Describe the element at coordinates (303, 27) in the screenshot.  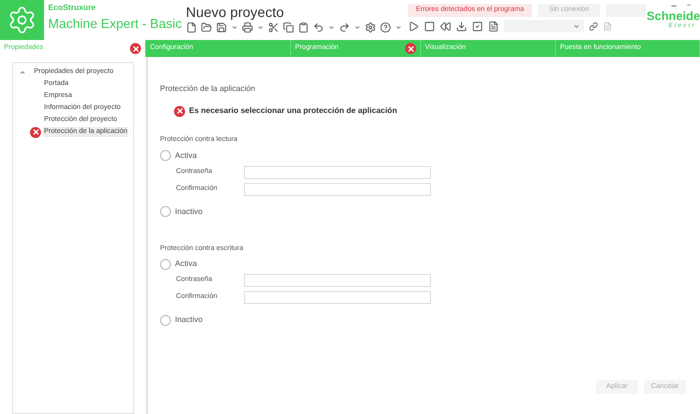
I see `clipboard-icon` at that location.